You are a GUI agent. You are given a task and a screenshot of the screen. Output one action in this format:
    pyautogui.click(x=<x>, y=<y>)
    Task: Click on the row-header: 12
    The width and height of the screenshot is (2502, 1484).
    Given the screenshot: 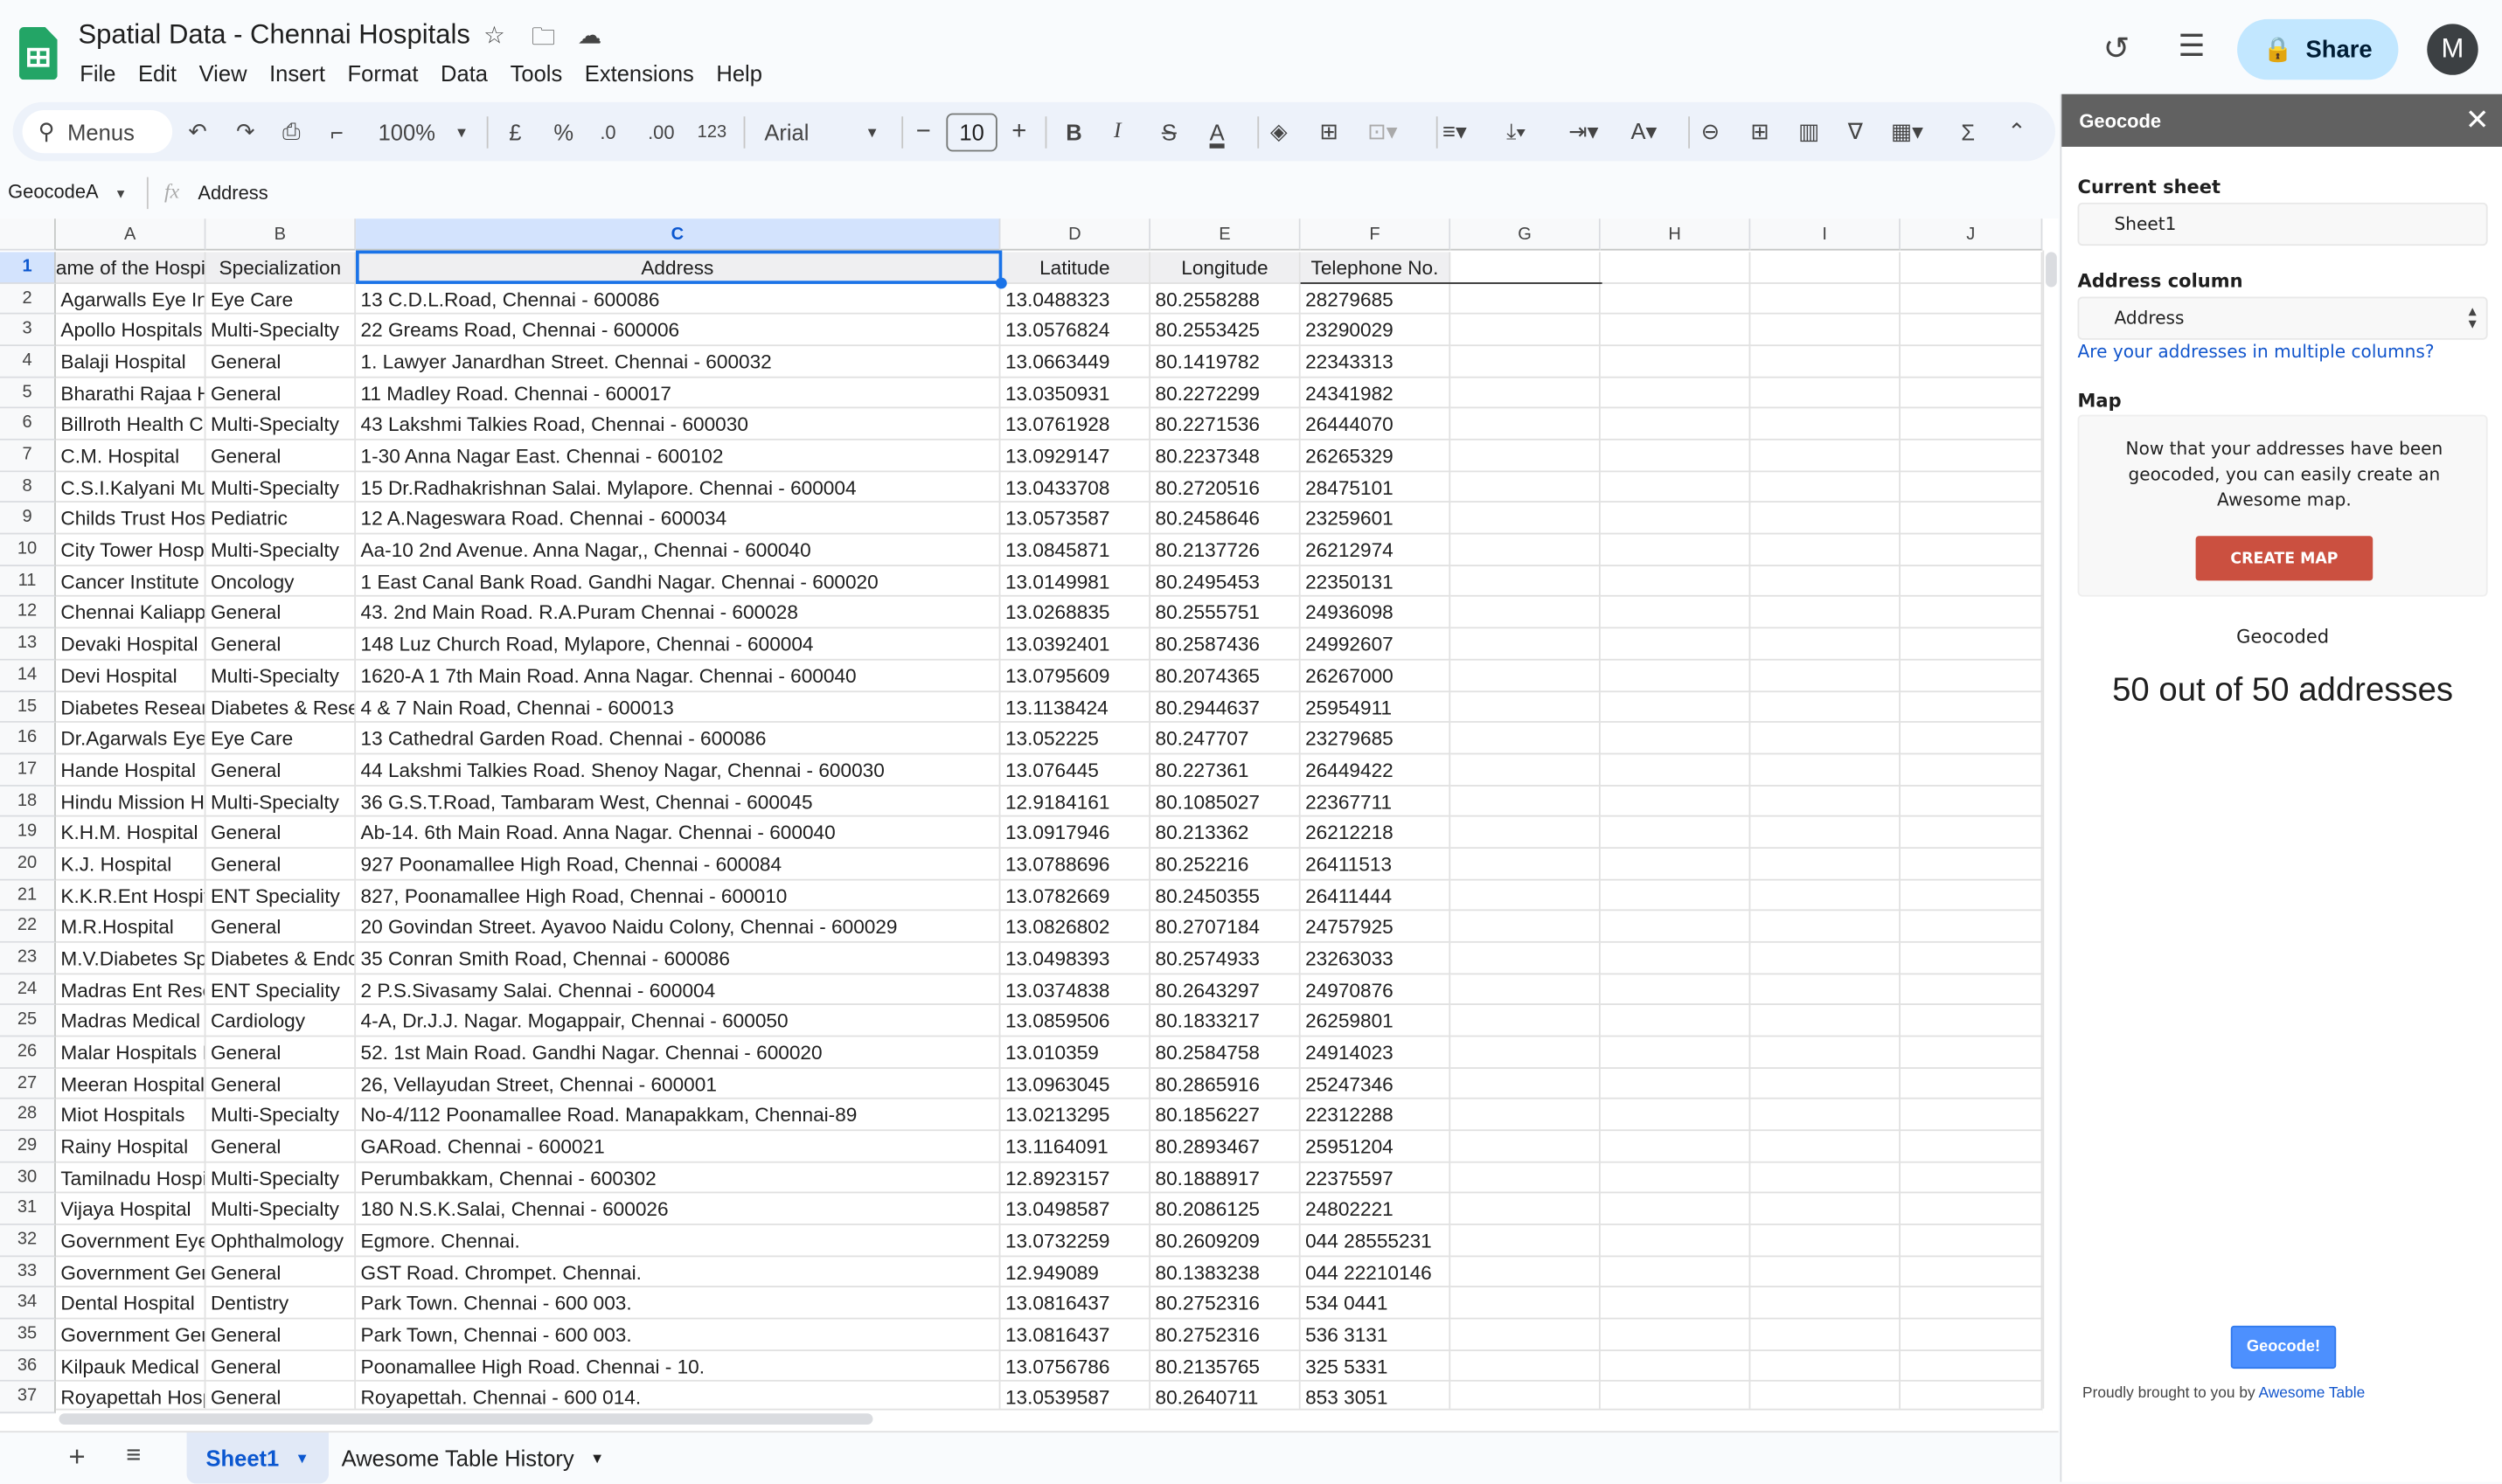 What is the action you would take?
    pyautogui.click(x=28, y=613)
    